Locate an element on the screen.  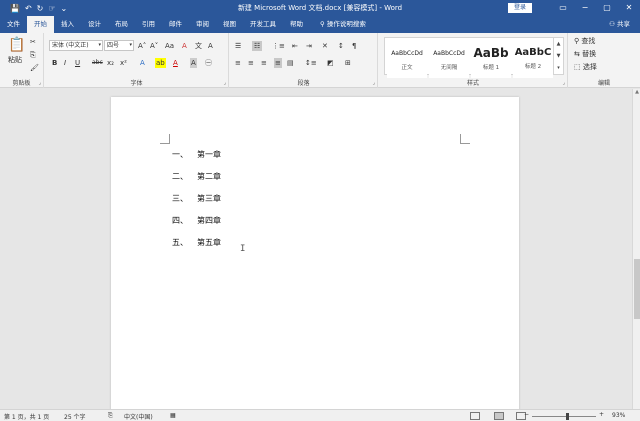
replace-button: ⇆ 替换 is located at coordinates (585, 54).